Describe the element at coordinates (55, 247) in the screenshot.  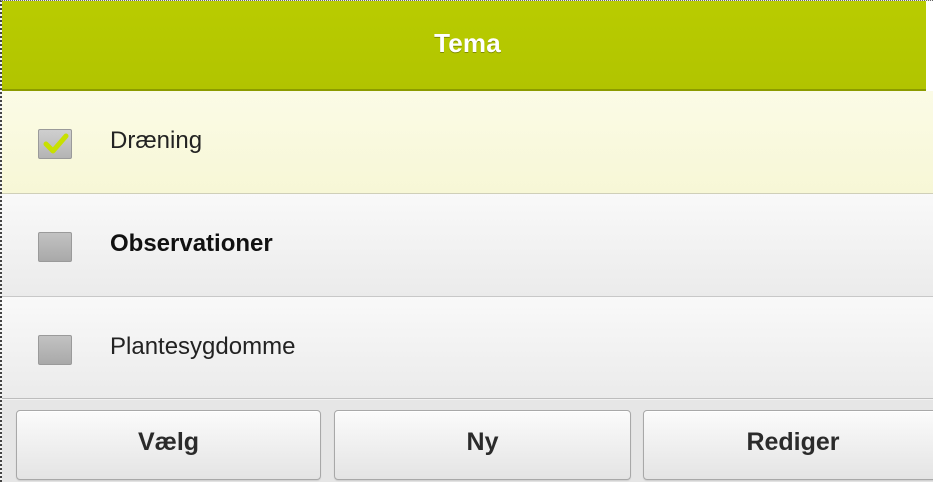
I see `checkbox-observationer` at that location.